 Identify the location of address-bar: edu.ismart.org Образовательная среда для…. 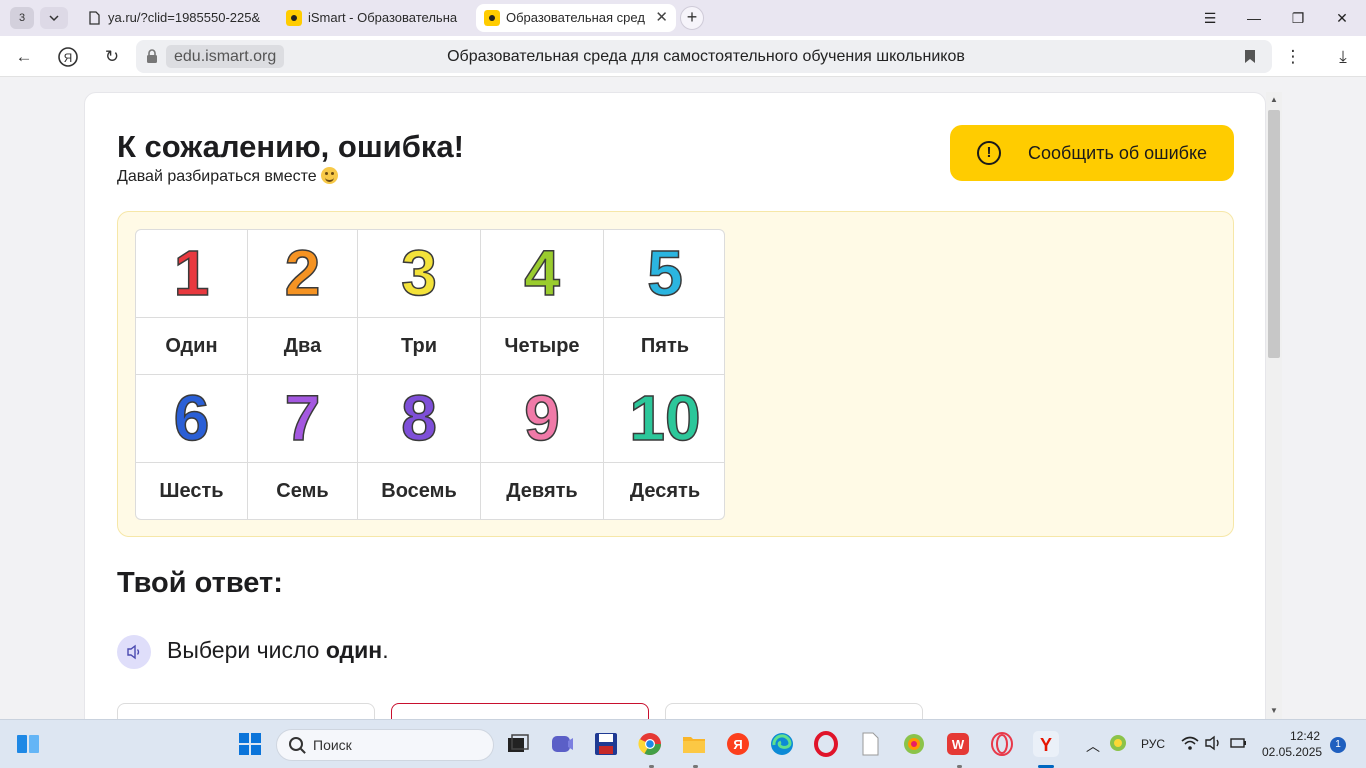
(704, 56).